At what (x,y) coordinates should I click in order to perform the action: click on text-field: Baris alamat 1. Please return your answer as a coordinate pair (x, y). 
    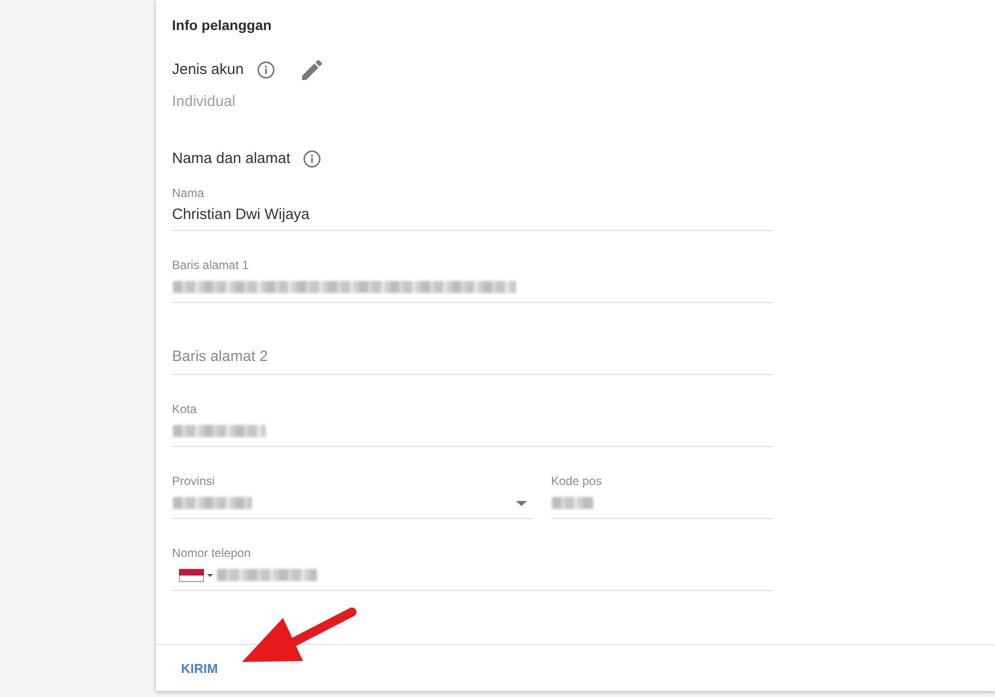
    Looking at the image, I should click on (472, 272).